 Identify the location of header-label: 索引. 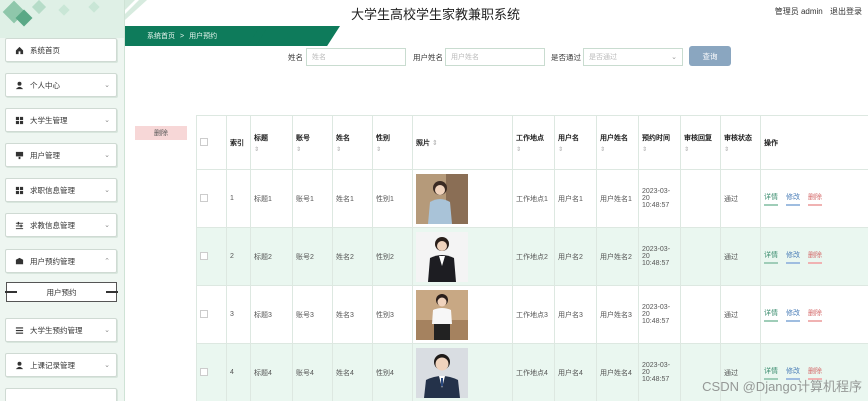
(237, 143).